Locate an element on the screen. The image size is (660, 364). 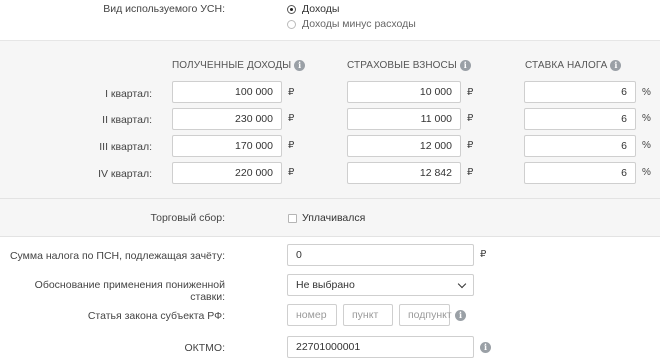
income-input: 230 000 is located at coordinates (227, 119).